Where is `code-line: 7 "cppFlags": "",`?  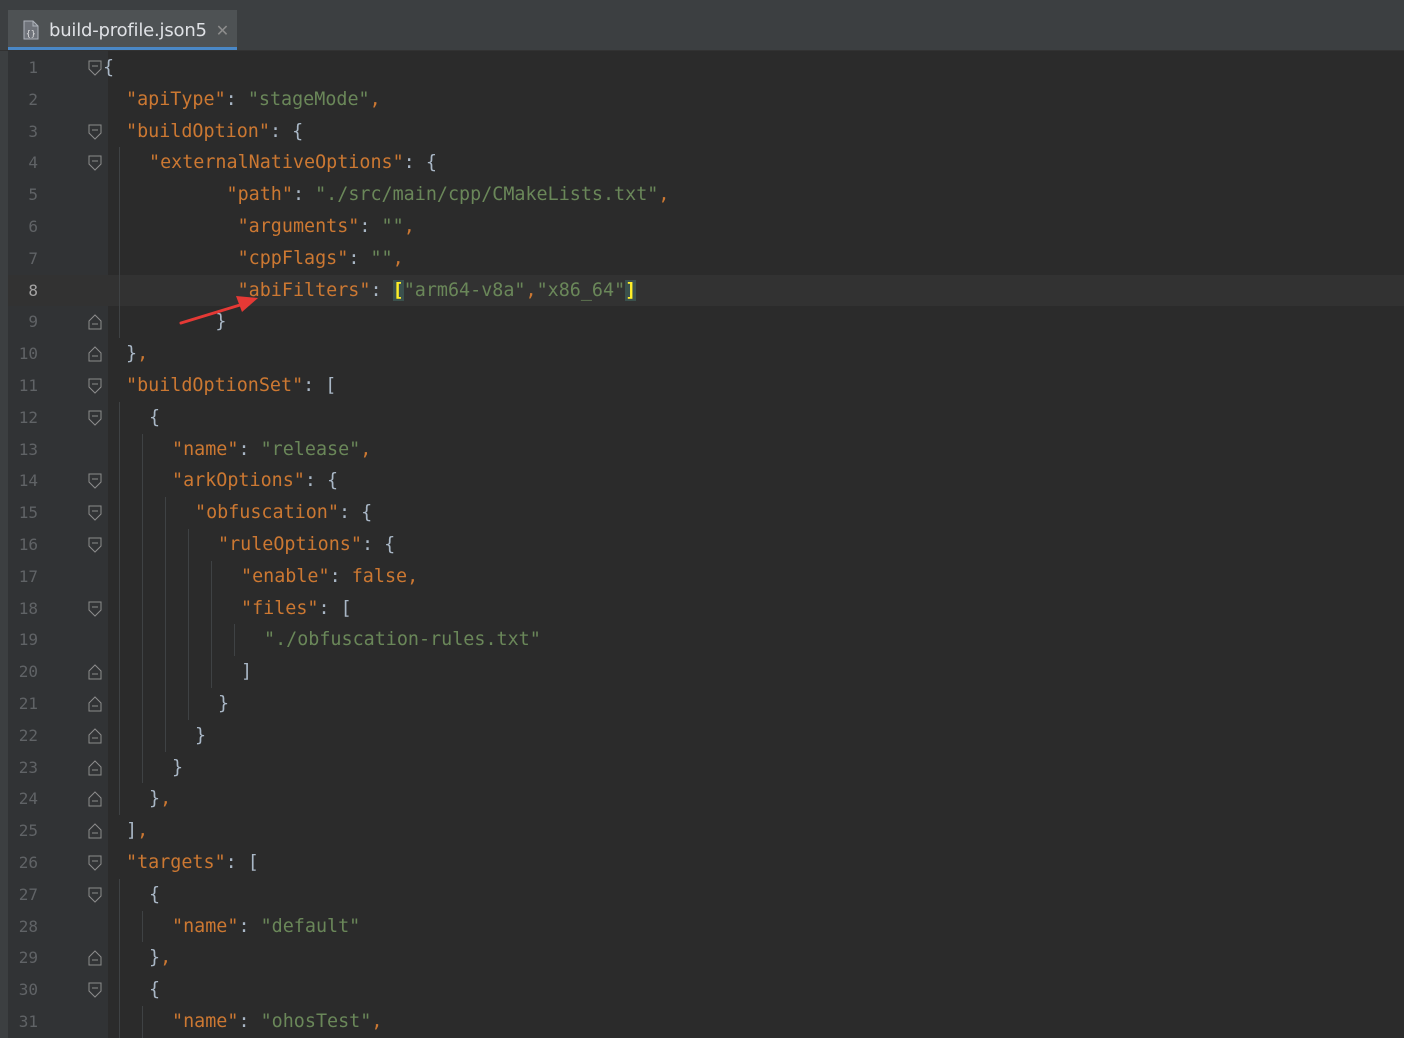
code-line: 7 "cppFlags": "", is located at coordinates (706, 258).